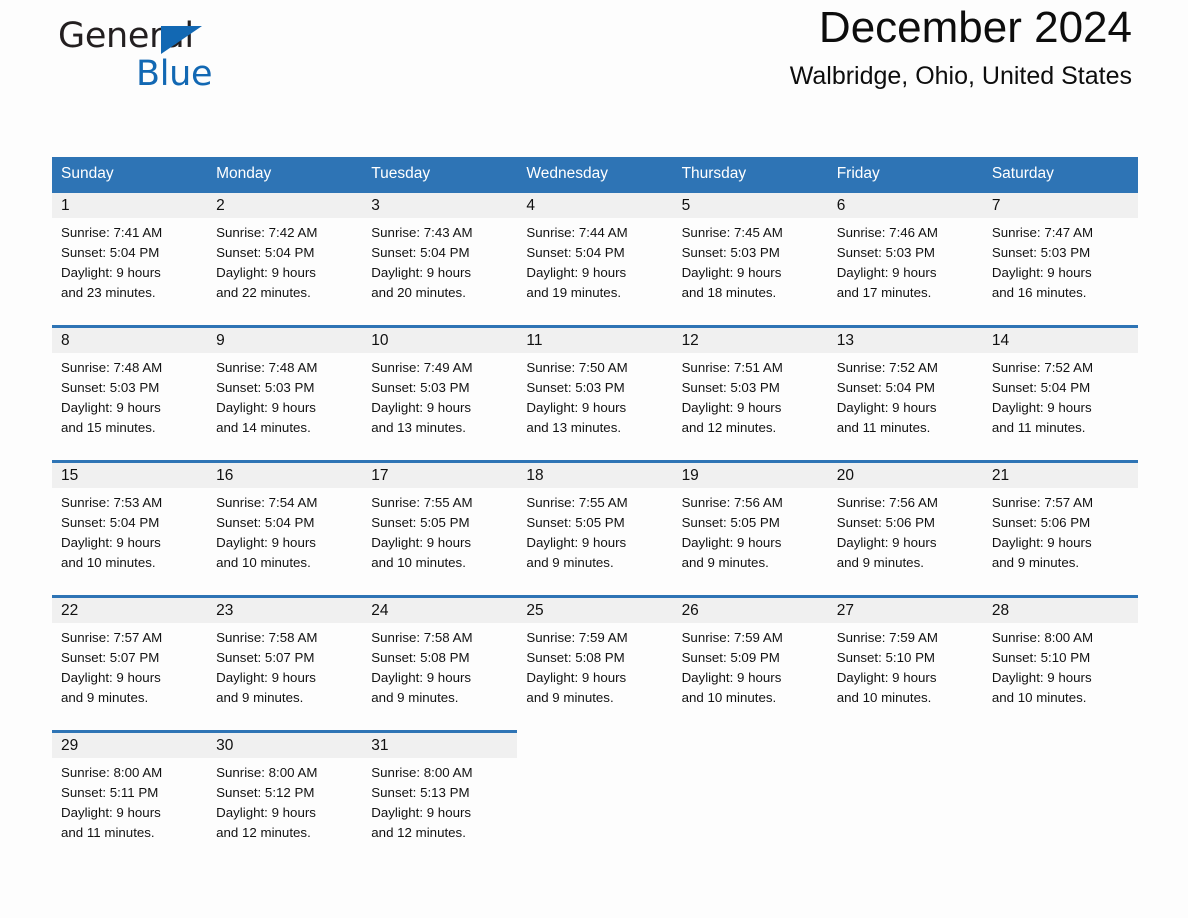 The height and width of the screenshot is (918, 1188). I want to click on sunset-text: Sunset: 5:10 PM, so click(886, 657).